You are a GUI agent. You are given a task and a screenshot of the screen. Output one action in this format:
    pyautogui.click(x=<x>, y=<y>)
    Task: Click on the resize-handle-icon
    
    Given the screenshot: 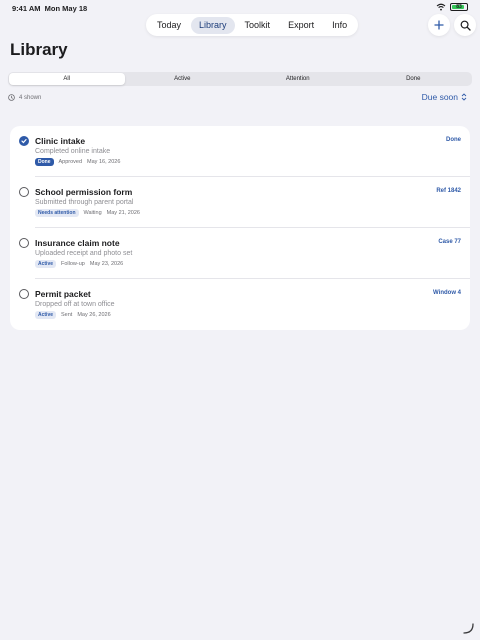 What is the action you would take?
    pyautogui.click(x=468, y=628)
    